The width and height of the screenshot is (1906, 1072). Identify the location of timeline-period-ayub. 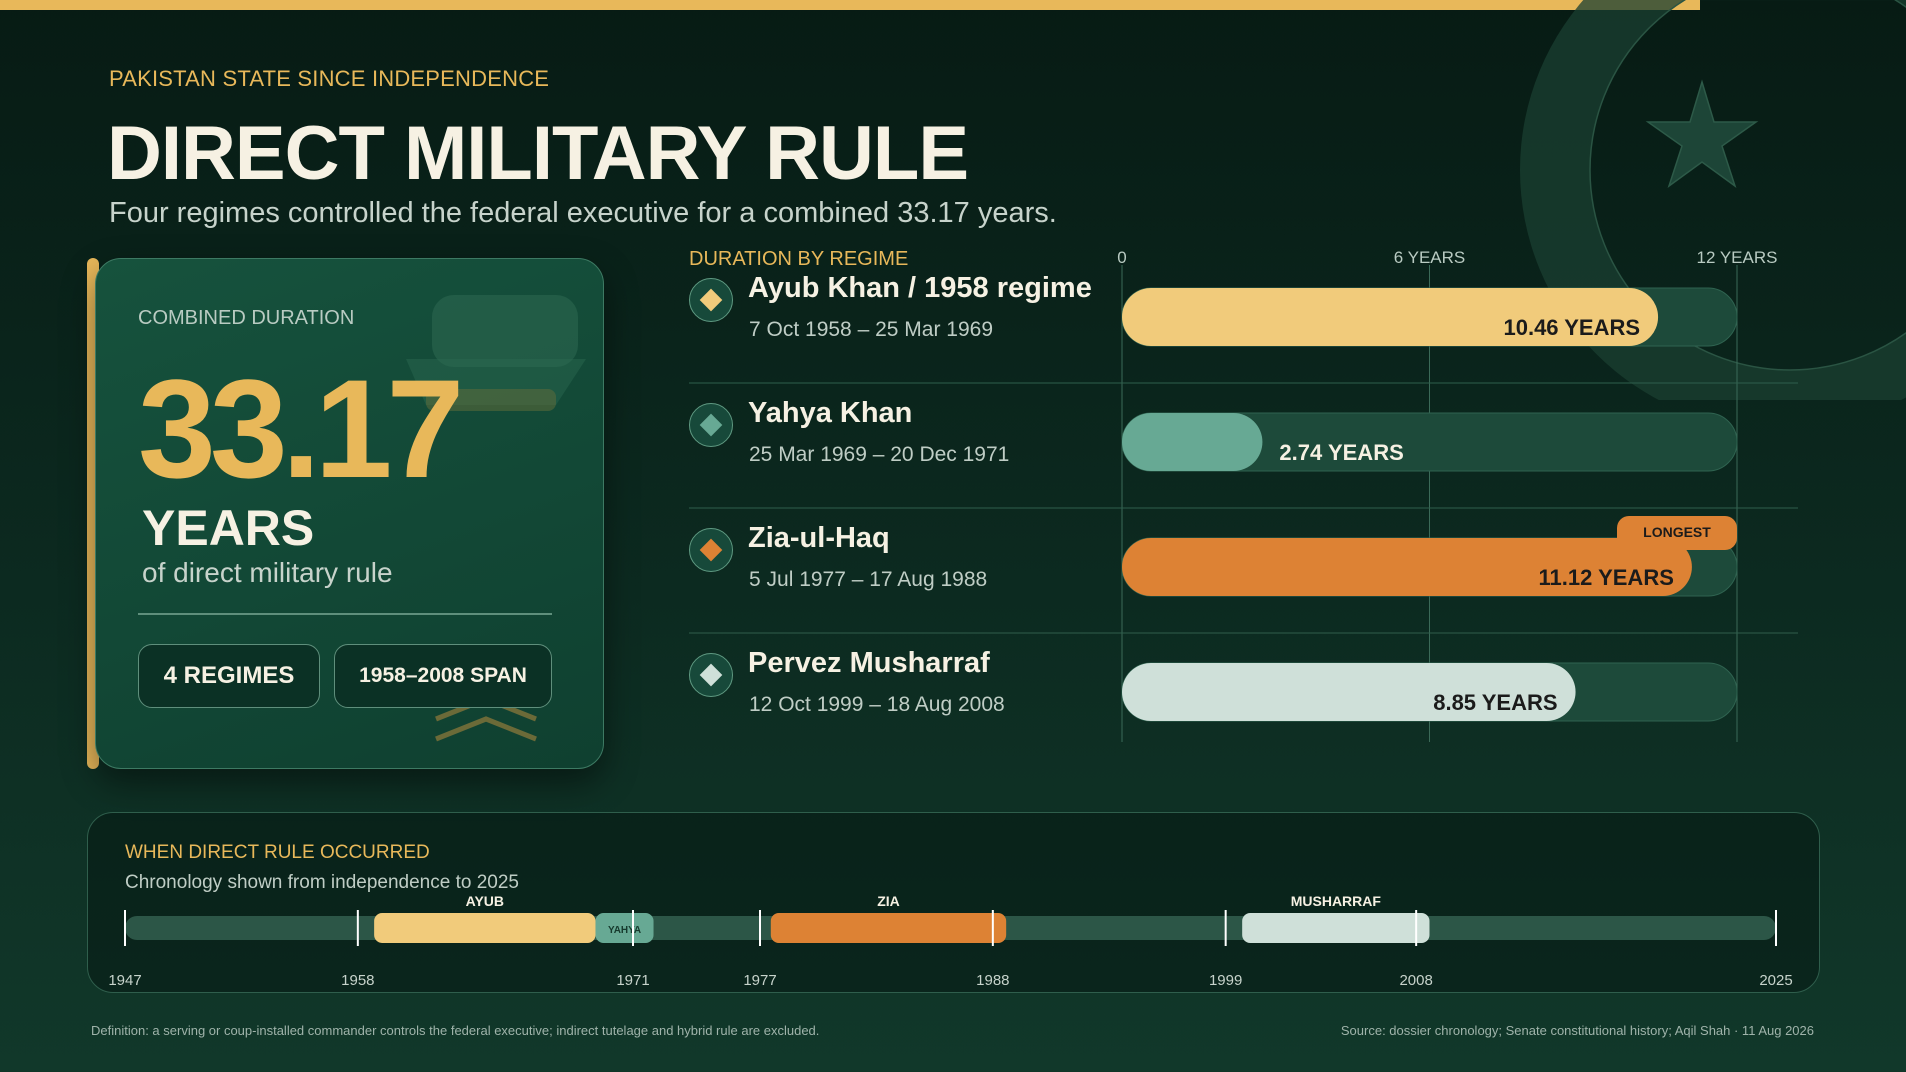
(485, 928).